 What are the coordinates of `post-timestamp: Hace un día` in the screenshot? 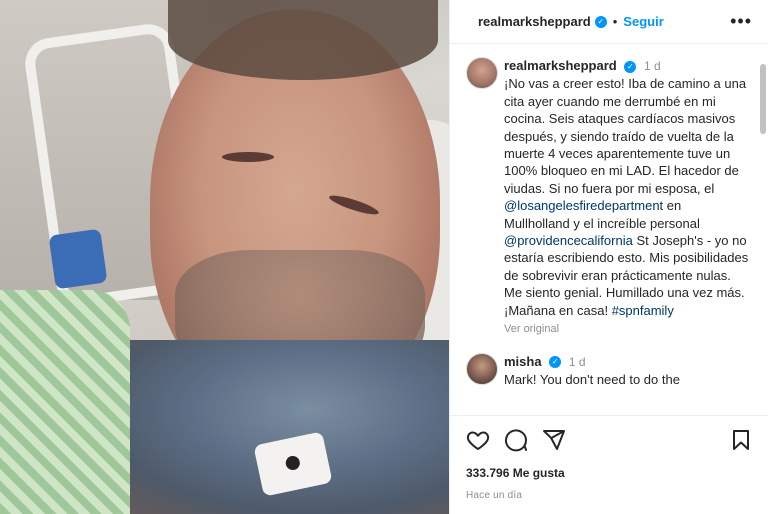 It's located at (494, 495).